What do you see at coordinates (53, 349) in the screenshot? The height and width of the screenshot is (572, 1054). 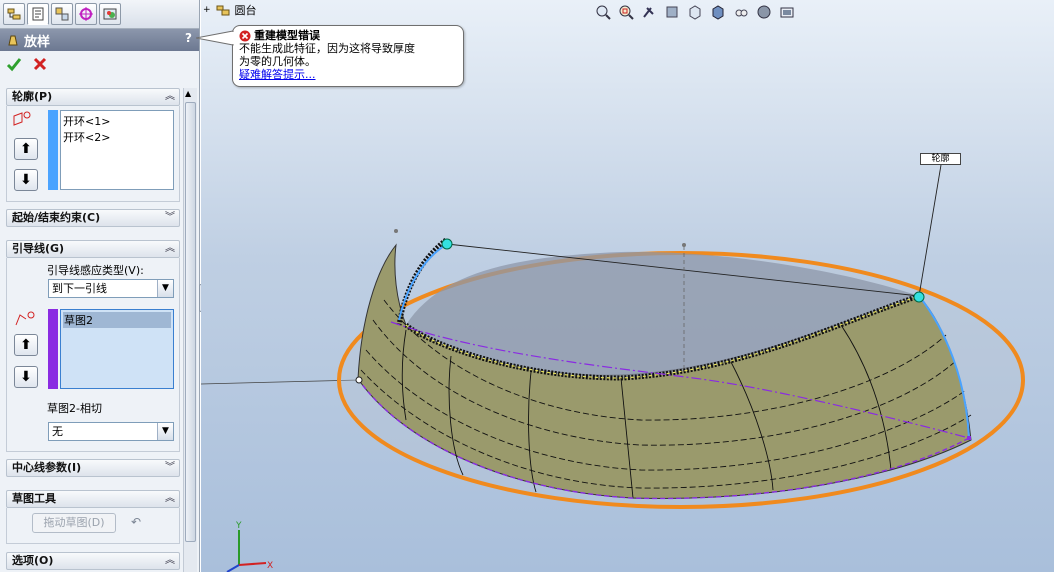 I see `guide-color-bar` at bounding box center [53, 349].